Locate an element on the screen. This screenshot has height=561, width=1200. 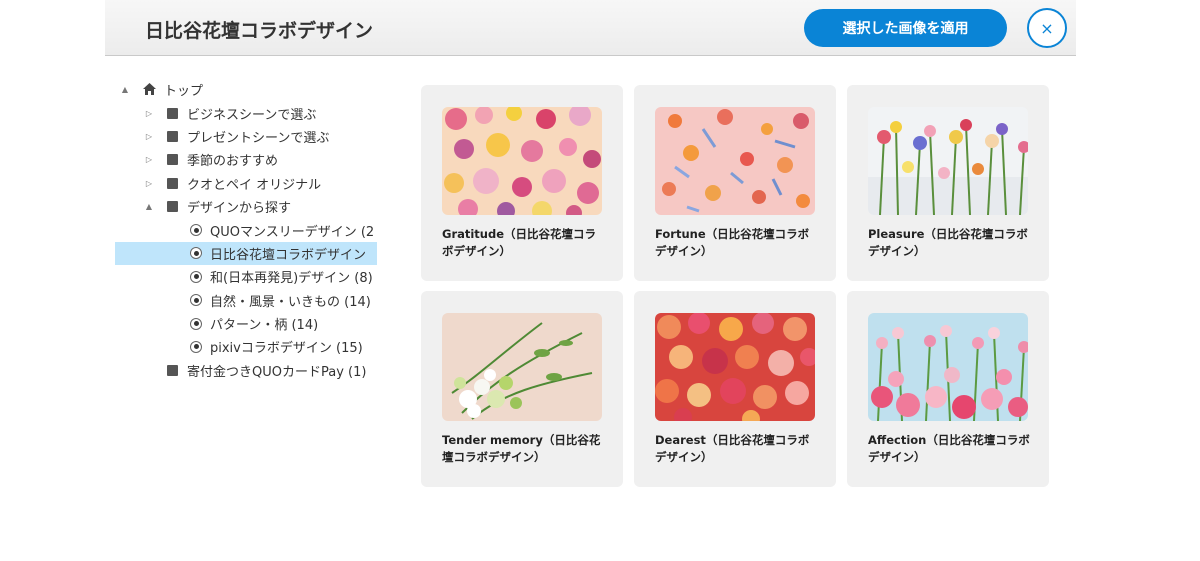
design-card: Pleasure（日比谷花壇コラボデザイン） is located at coordinates (948, 183).